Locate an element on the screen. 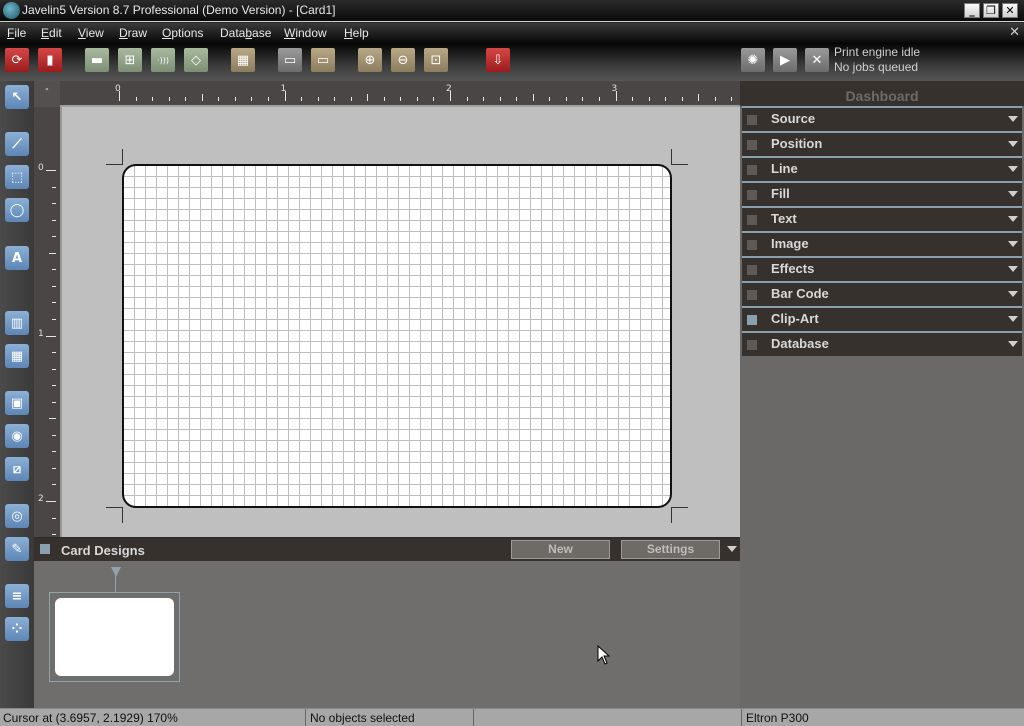 The height and width of the screenshot is (726, 1024). dashboard-section-line: Line is located at coordinates (882, 168).